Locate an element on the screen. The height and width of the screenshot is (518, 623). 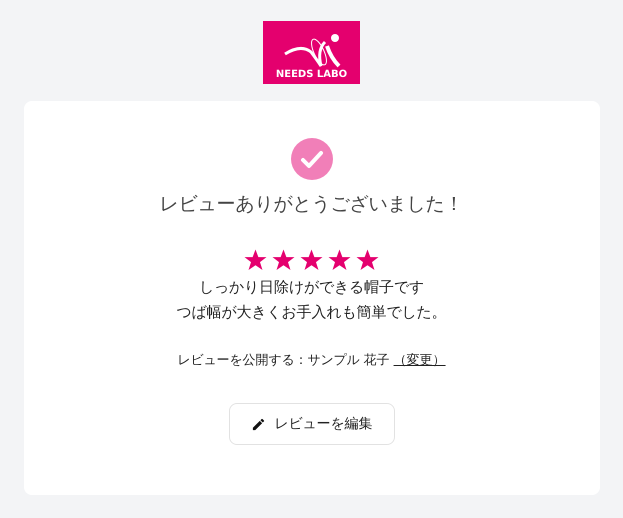
publish-label: レビューを公開する：サンプル 花子 is located at coordinates (283, 361).